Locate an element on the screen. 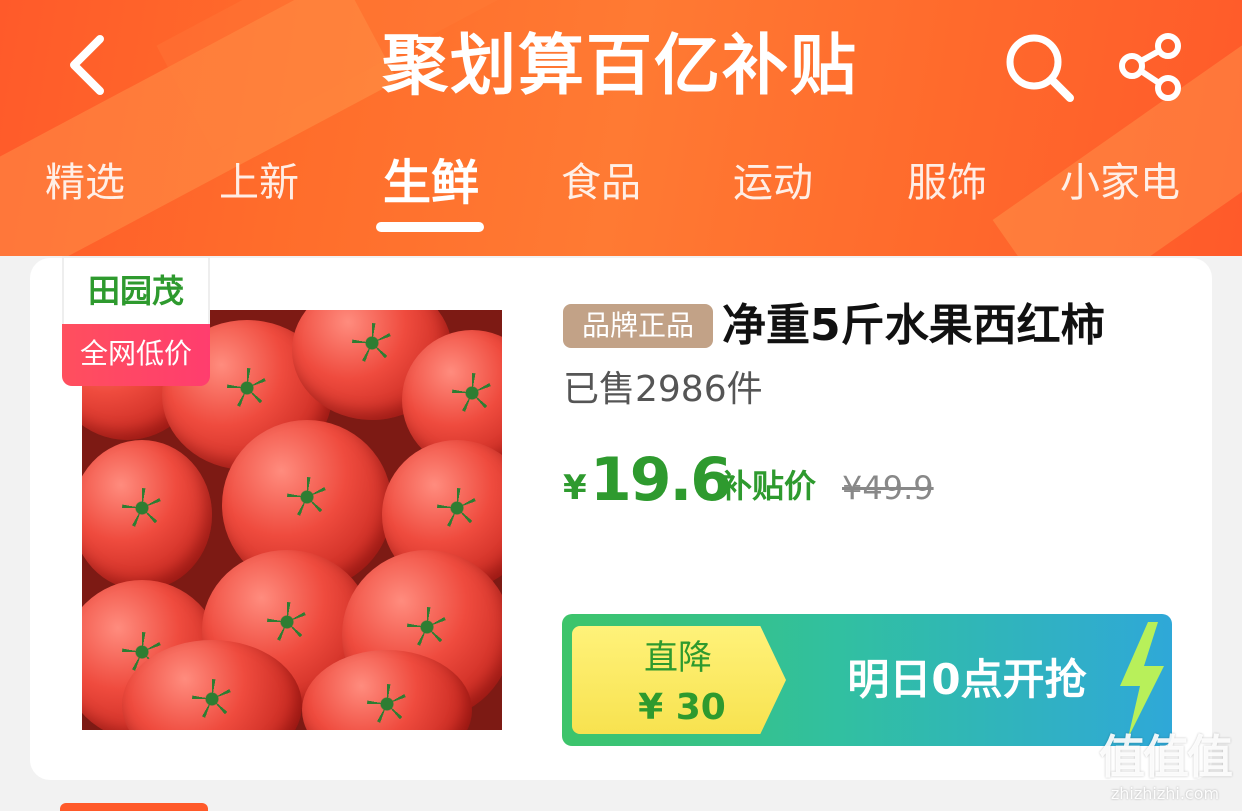 The height and width of the screenshot is (811, 1242). back-icon is located at coordinates (87, 65).